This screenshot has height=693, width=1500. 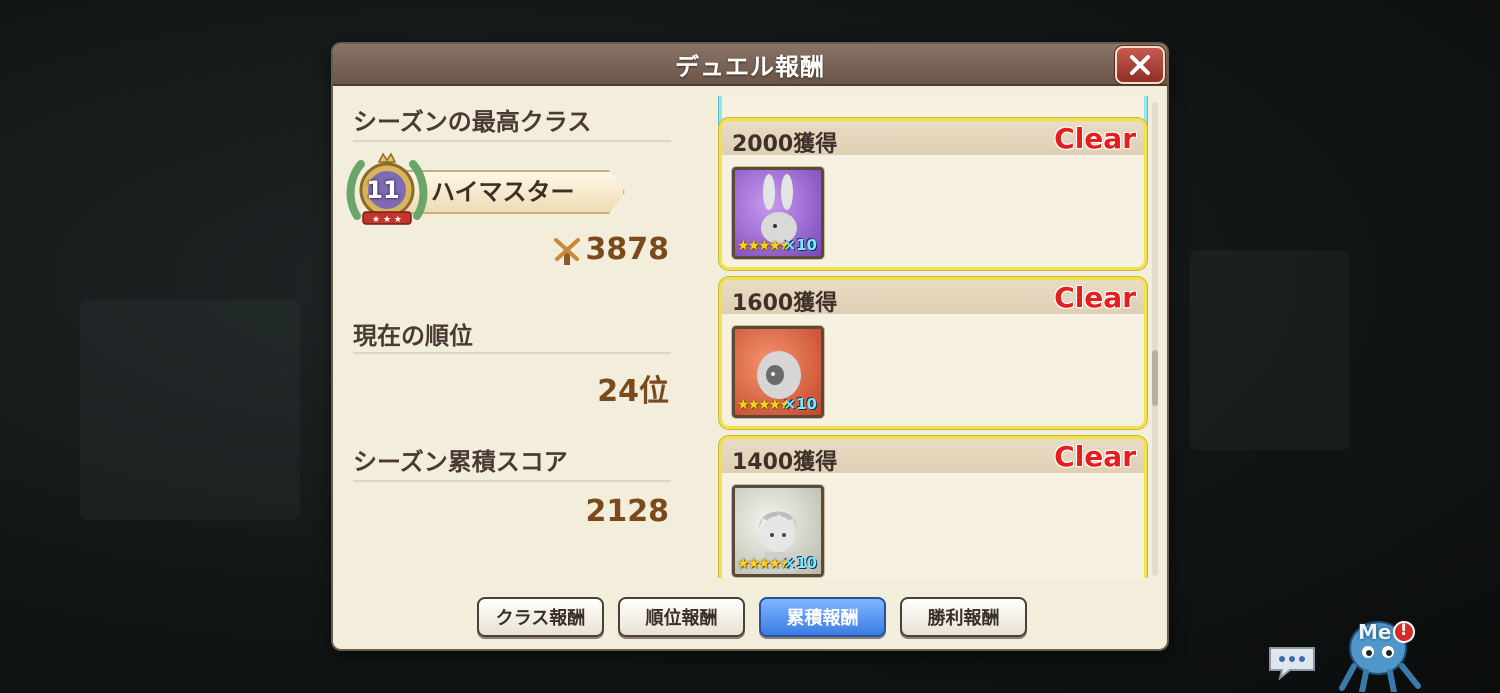 I want to click on reward-title: 2000獲得, so click(x=785, y=144).